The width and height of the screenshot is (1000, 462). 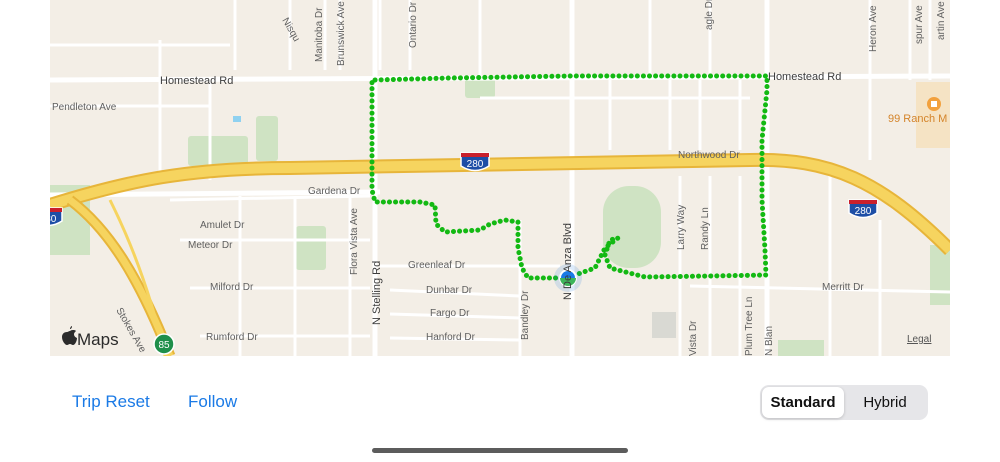 I want to click on street-label: Milford Dr, so click(x=232, y=287).